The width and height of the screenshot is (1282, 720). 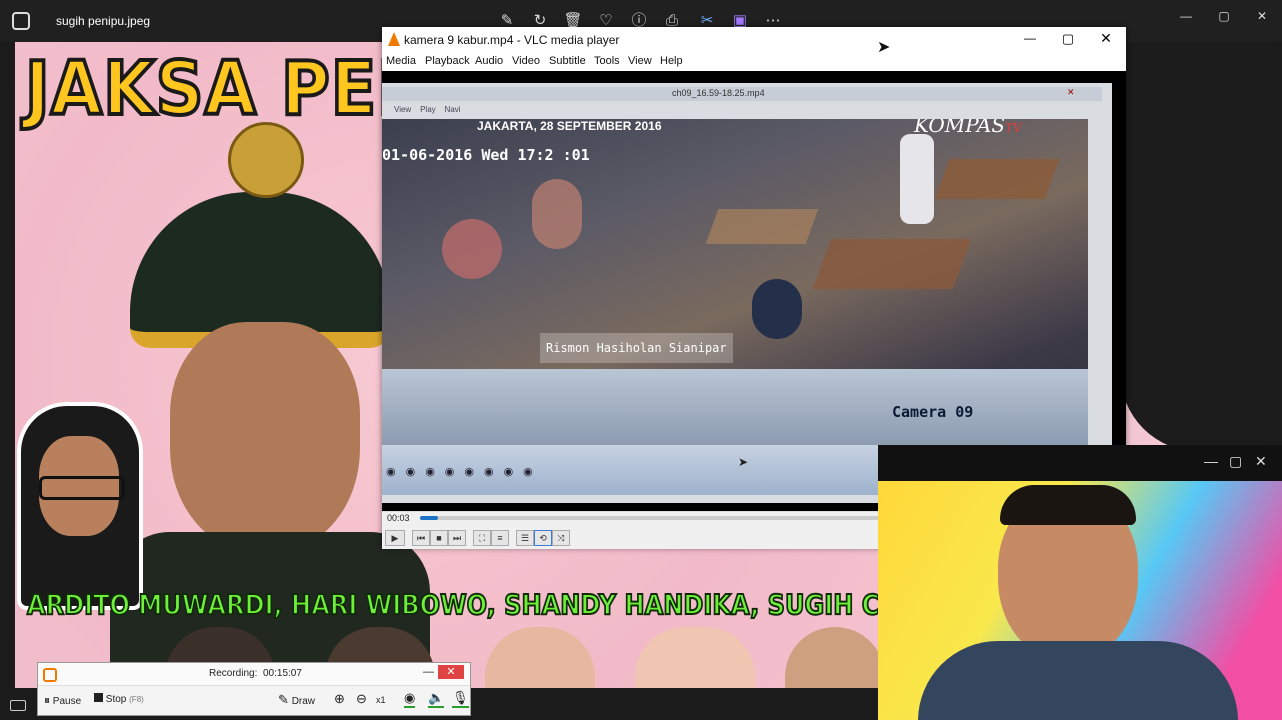 I want to click on inner-control-icons: ◉◉◉◉◉◉◉◉, so click(x=464, y=472).